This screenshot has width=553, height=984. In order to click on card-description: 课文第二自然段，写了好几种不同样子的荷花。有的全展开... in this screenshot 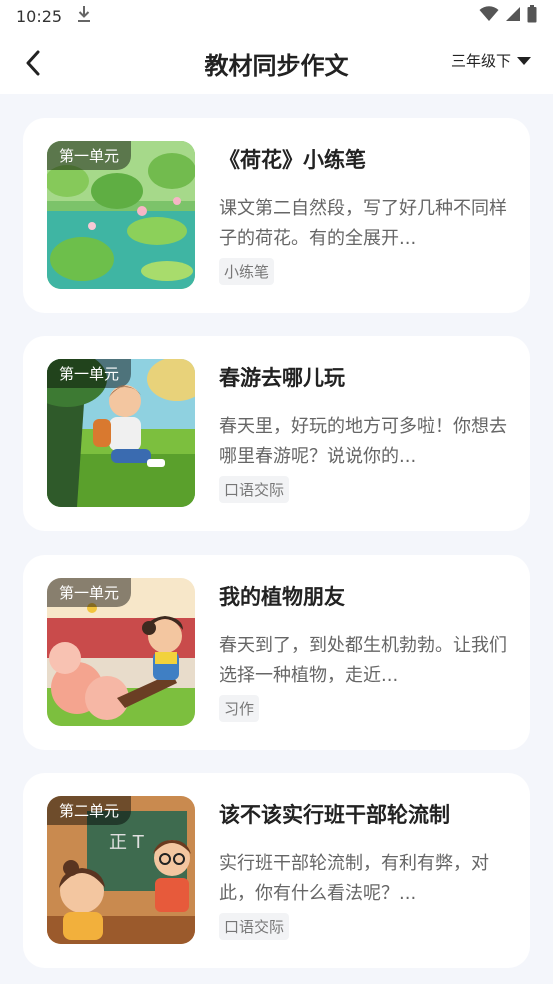, I will do `click(363, 223)`.